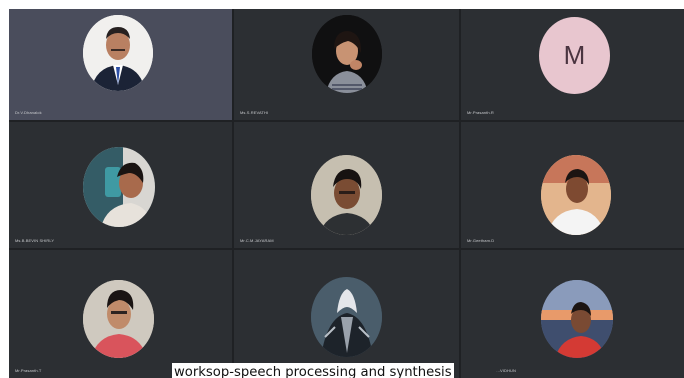  I want to click on caption-banner: worksop-speech processing and synthesis, so click(313, 370).